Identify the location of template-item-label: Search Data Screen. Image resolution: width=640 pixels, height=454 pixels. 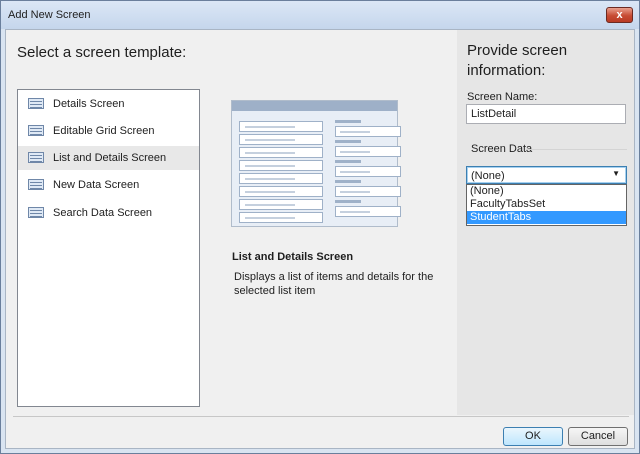
(103, 213).